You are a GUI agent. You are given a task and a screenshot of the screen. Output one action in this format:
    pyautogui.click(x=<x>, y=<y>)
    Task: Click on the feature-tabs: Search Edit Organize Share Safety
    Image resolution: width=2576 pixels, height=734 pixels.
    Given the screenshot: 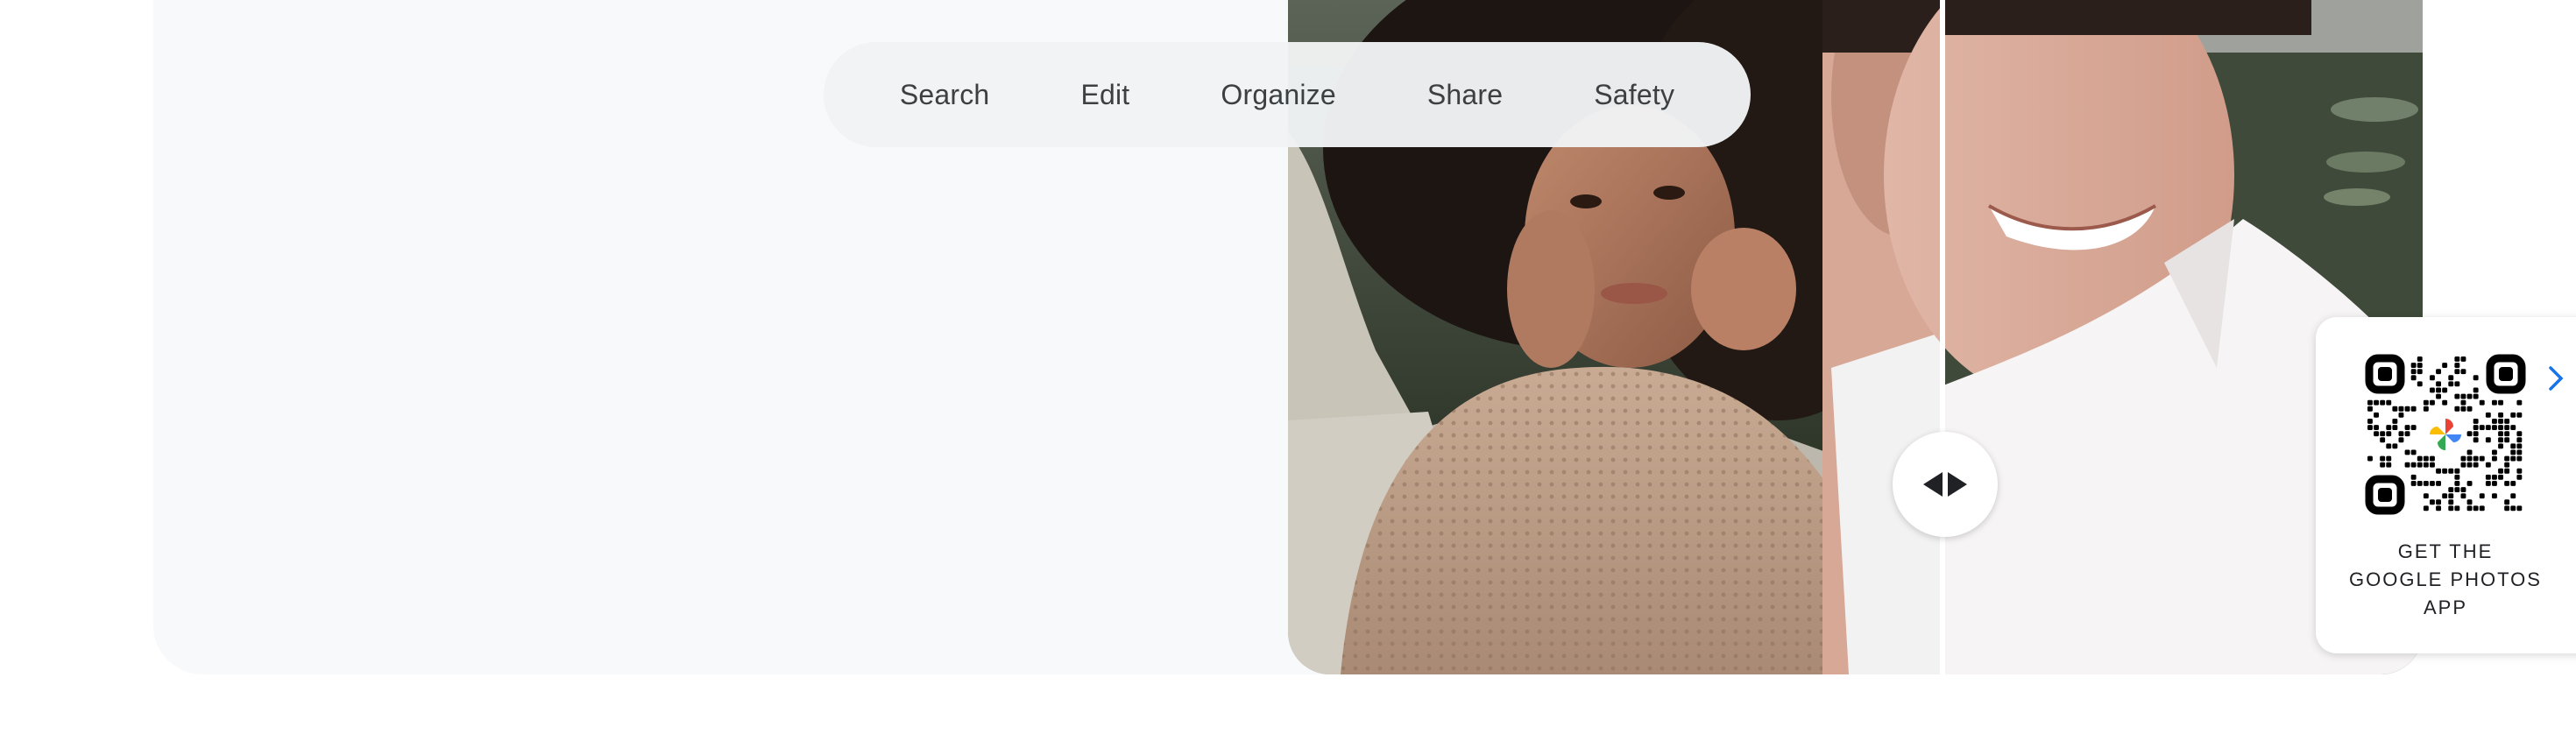 What is the action you would take?
    pyautogui.click(x=1287, y=94)
    